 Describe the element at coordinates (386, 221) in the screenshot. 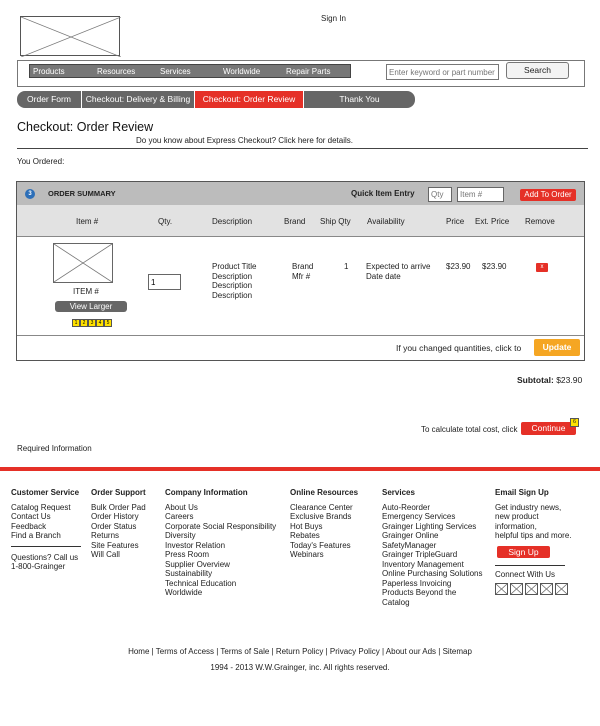

I see `col-availability: Availability` at that location.